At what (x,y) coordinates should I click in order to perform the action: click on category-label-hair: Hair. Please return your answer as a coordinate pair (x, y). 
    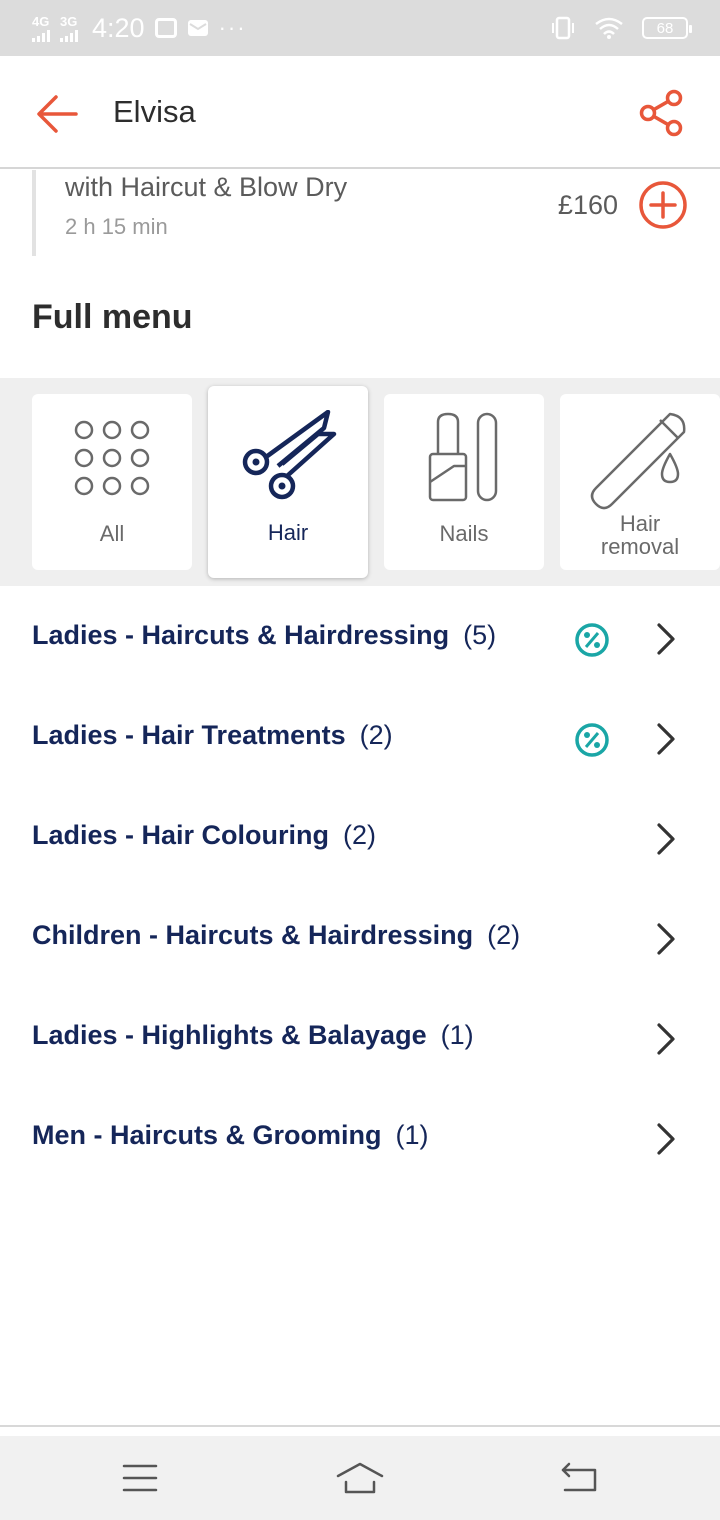
    Looking at the image, I should click on (288, 532).